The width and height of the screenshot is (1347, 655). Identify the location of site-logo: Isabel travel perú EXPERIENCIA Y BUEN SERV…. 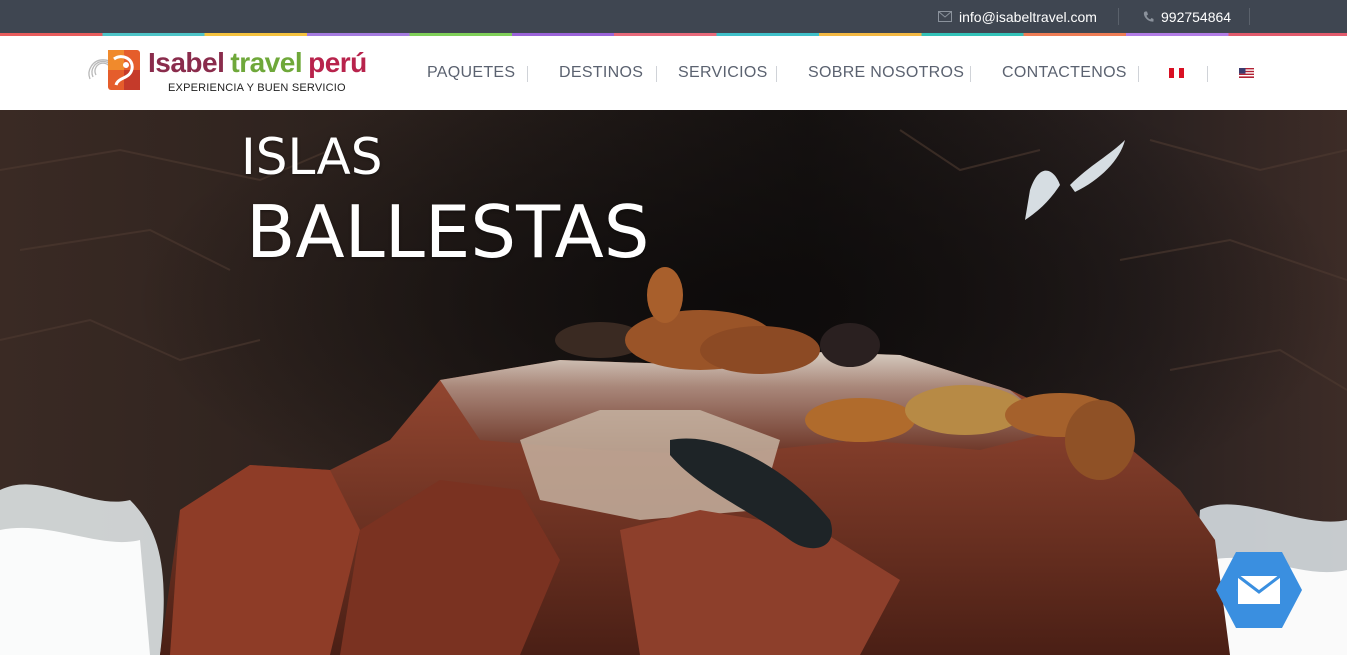
(236, 73).